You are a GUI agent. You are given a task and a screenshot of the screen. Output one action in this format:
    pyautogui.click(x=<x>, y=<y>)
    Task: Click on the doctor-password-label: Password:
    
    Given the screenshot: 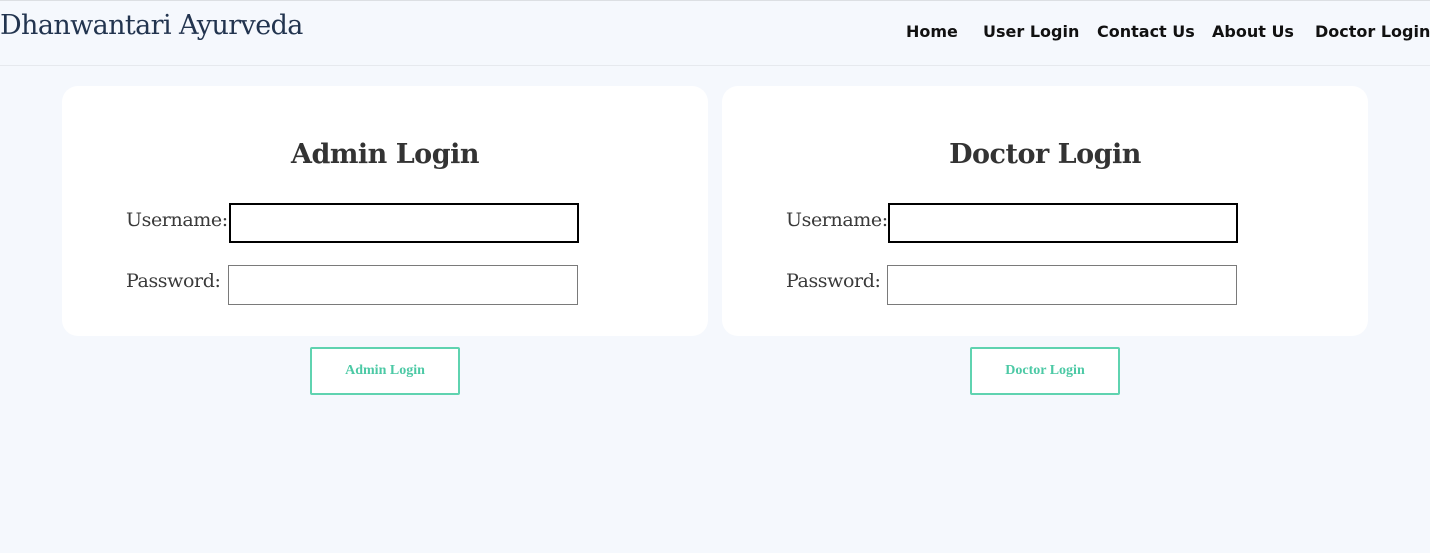 What is the action you would take?
    pyautogui.click(x=833, y=281)
    